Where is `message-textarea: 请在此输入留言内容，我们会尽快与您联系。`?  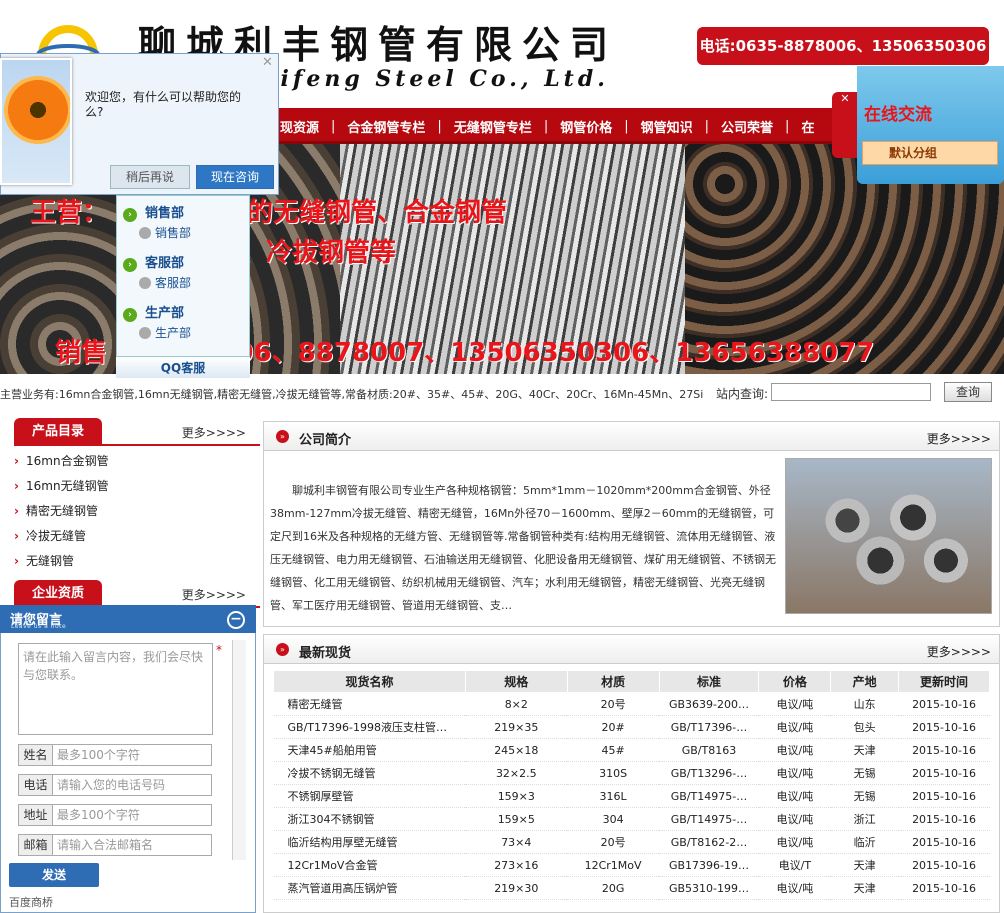 message-textarea: 请在此输入留言内容，我们会尽快与您联系。 is located at coordinates (115, 689).